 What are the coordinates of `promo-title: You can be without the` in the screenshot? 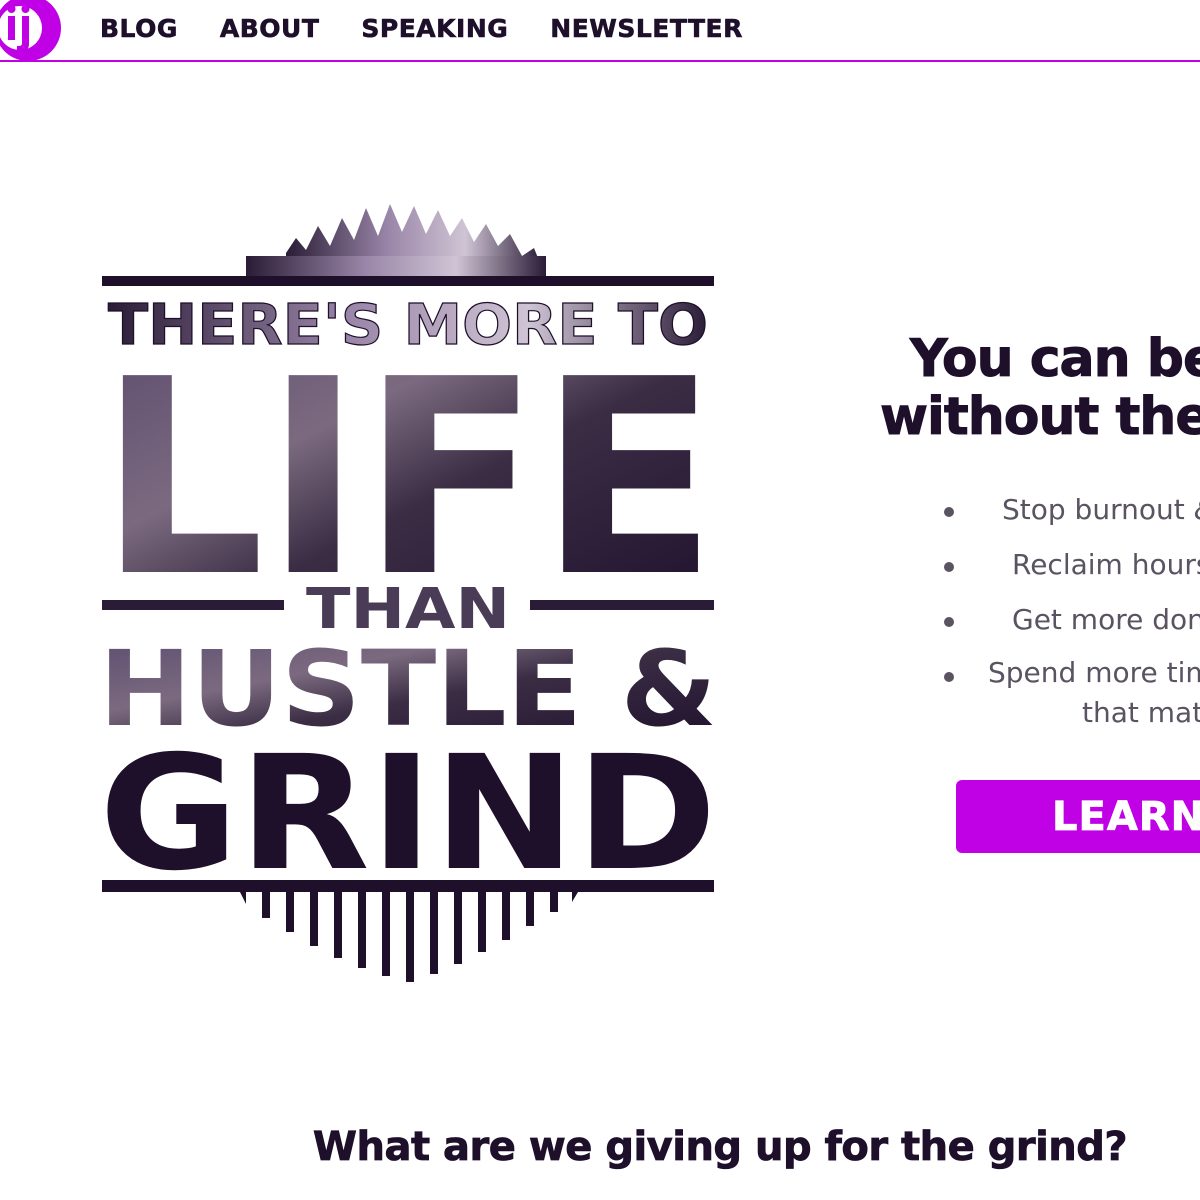 It's located at (1040, 388).